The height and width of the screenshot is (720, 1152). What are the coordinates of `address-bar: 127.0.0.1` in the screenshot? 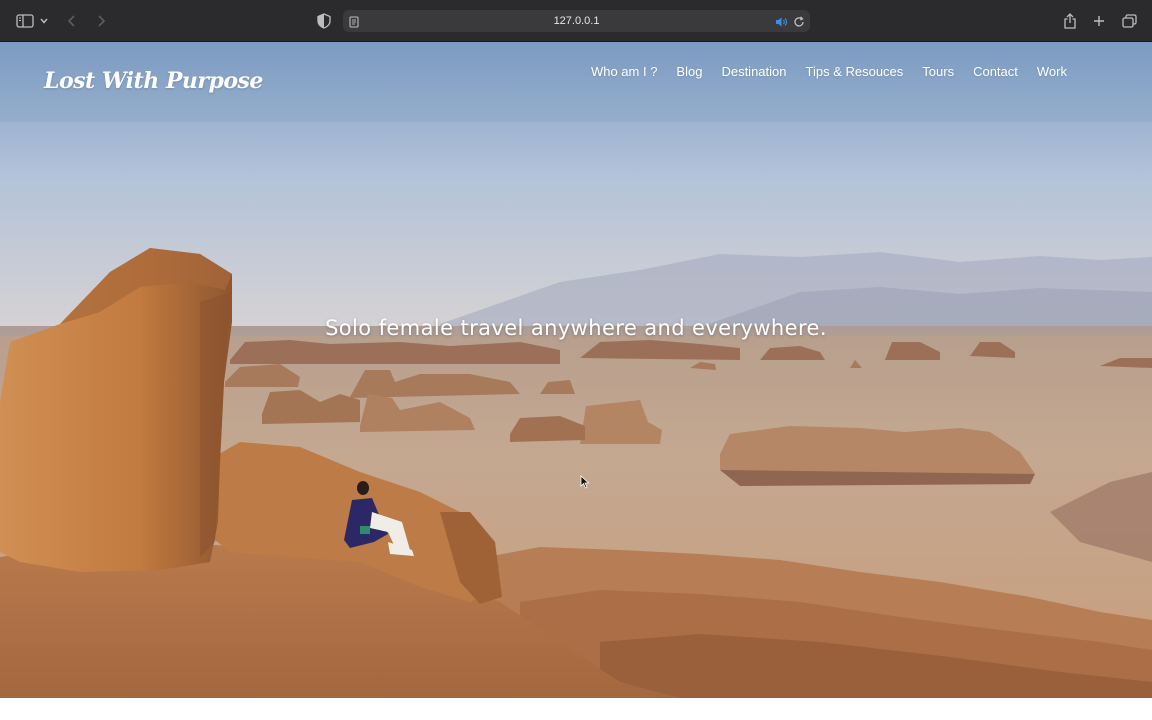 It's located at (576, 21).